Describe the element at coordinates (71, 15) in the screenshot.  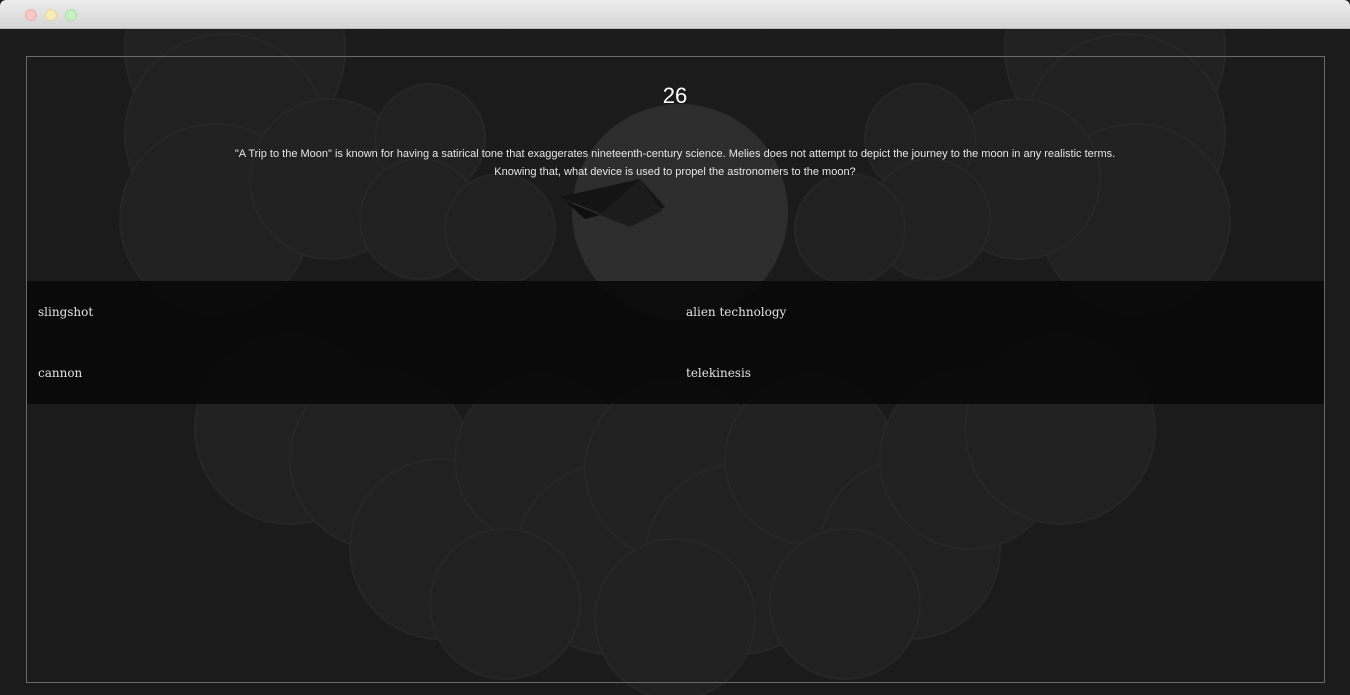
I see `maximize-window-button` at that location.